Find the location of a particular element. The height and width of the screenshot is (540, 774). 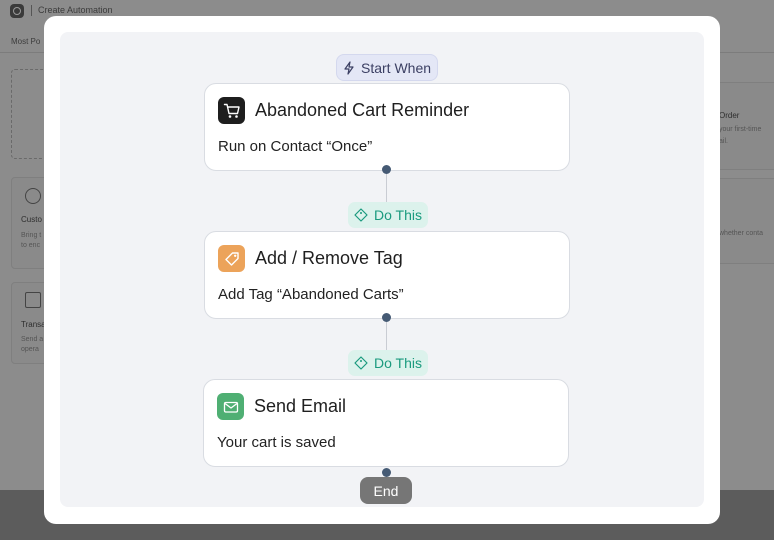

template-desc: your first-time is located at coordinates (740, 129).